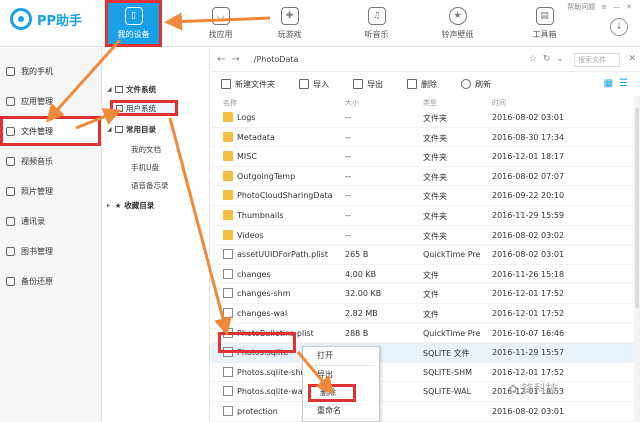  Describe the element at coordinates (563, 59) in the screenshot. I see `chevron-down-icon: ⌄` at that location.